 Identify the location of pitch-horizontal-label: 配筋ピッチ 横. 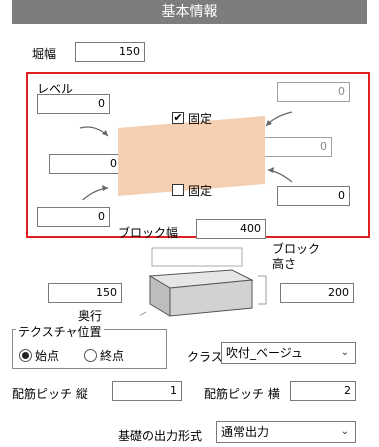
(242, 394).